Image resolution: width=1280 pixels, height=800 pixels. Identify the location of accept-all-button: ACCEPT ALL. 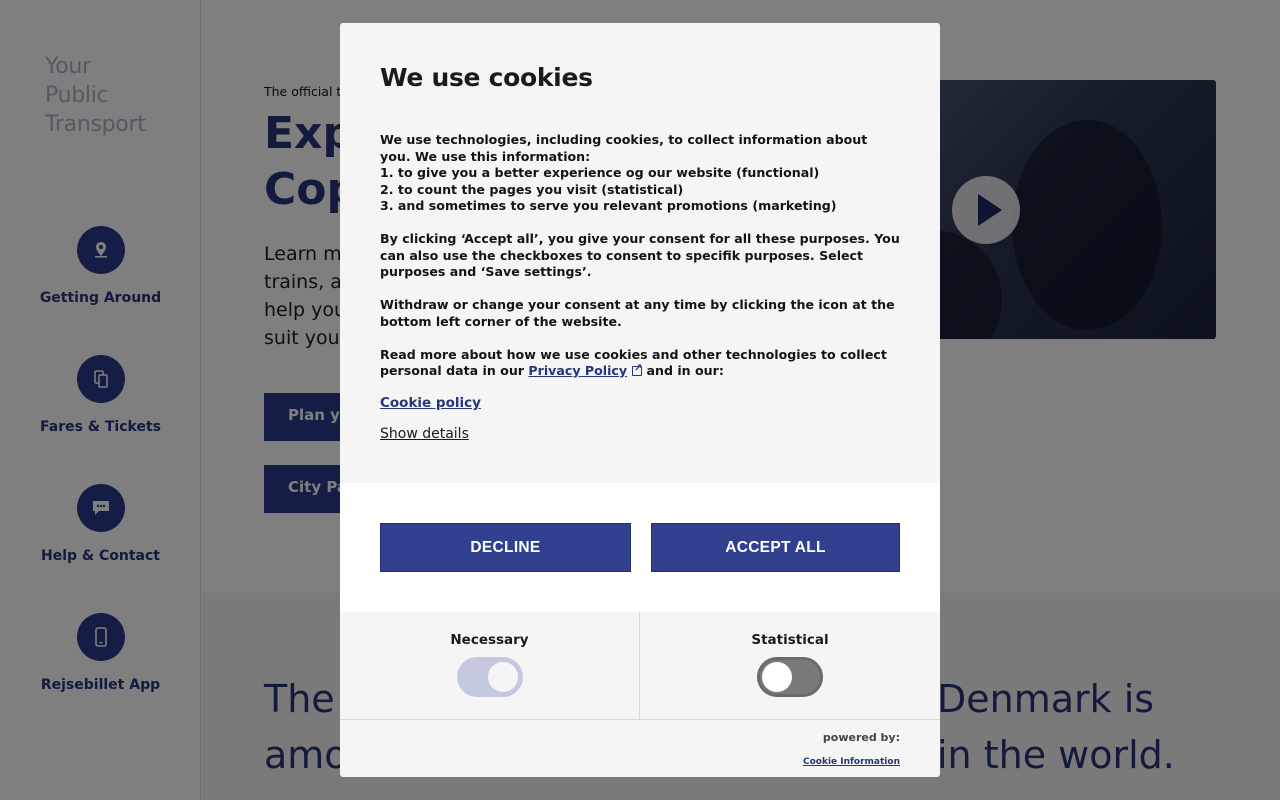
(775, 547).